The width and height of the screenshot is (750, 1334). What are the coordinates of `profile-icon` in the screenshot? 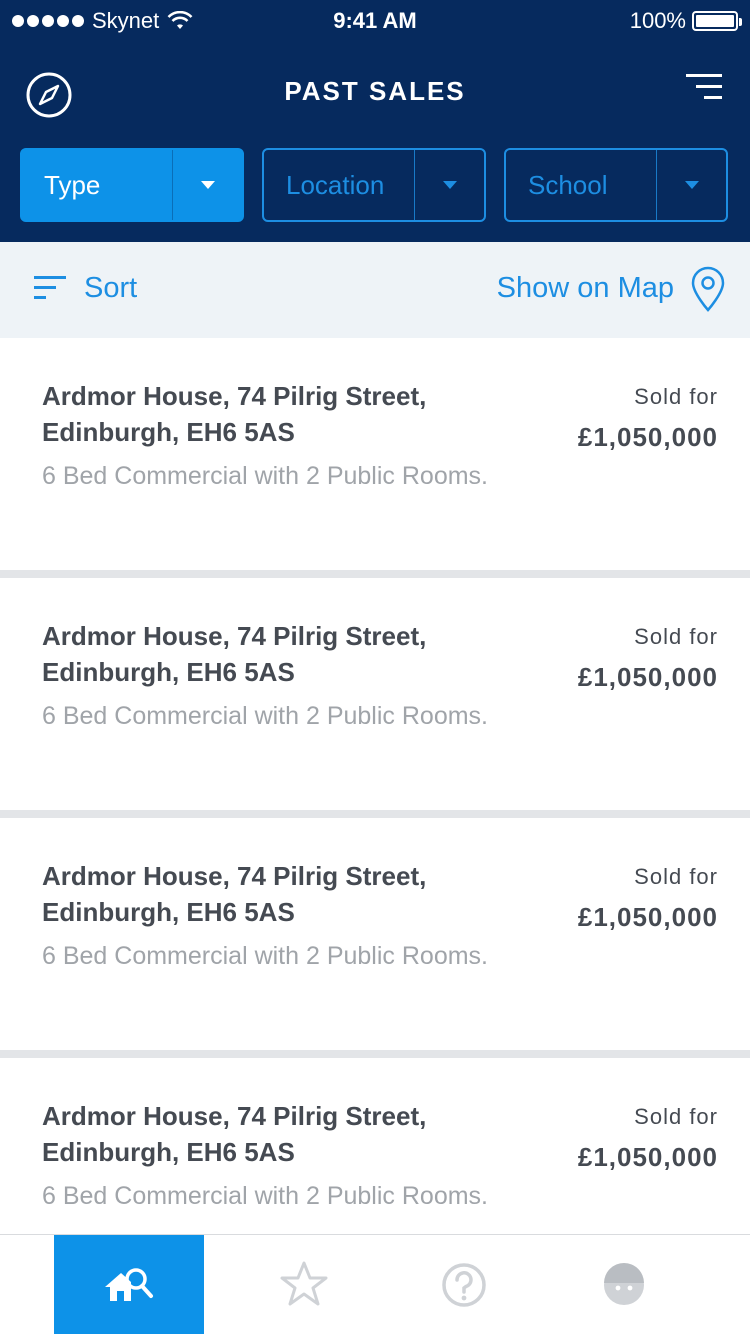 It's located at (624, 1284).